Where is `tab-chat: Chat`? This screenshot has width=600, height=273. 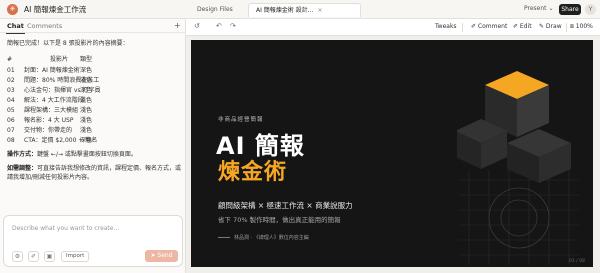 tab-chat: Chat is located at coordinates (15, 28).